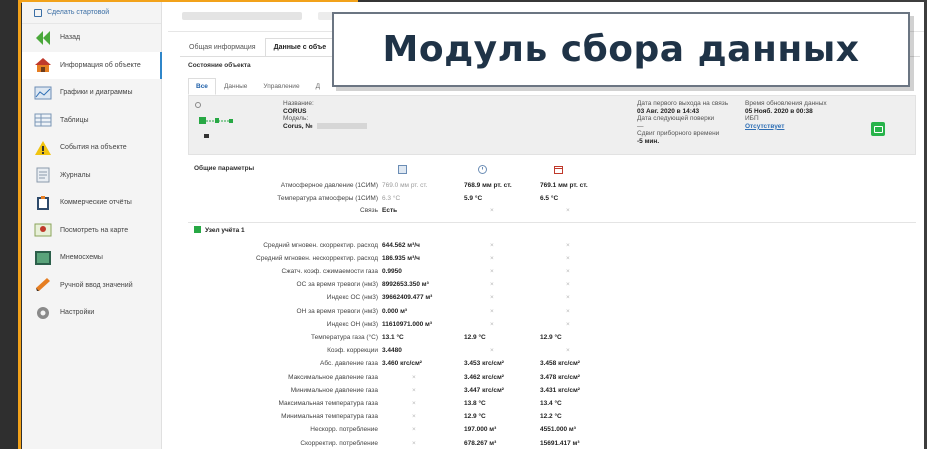 The width and height of the screenshot is (927, 449). Describe the element at coordinates (43, 175) in the screenshot. I see `journal-icon` at that location.